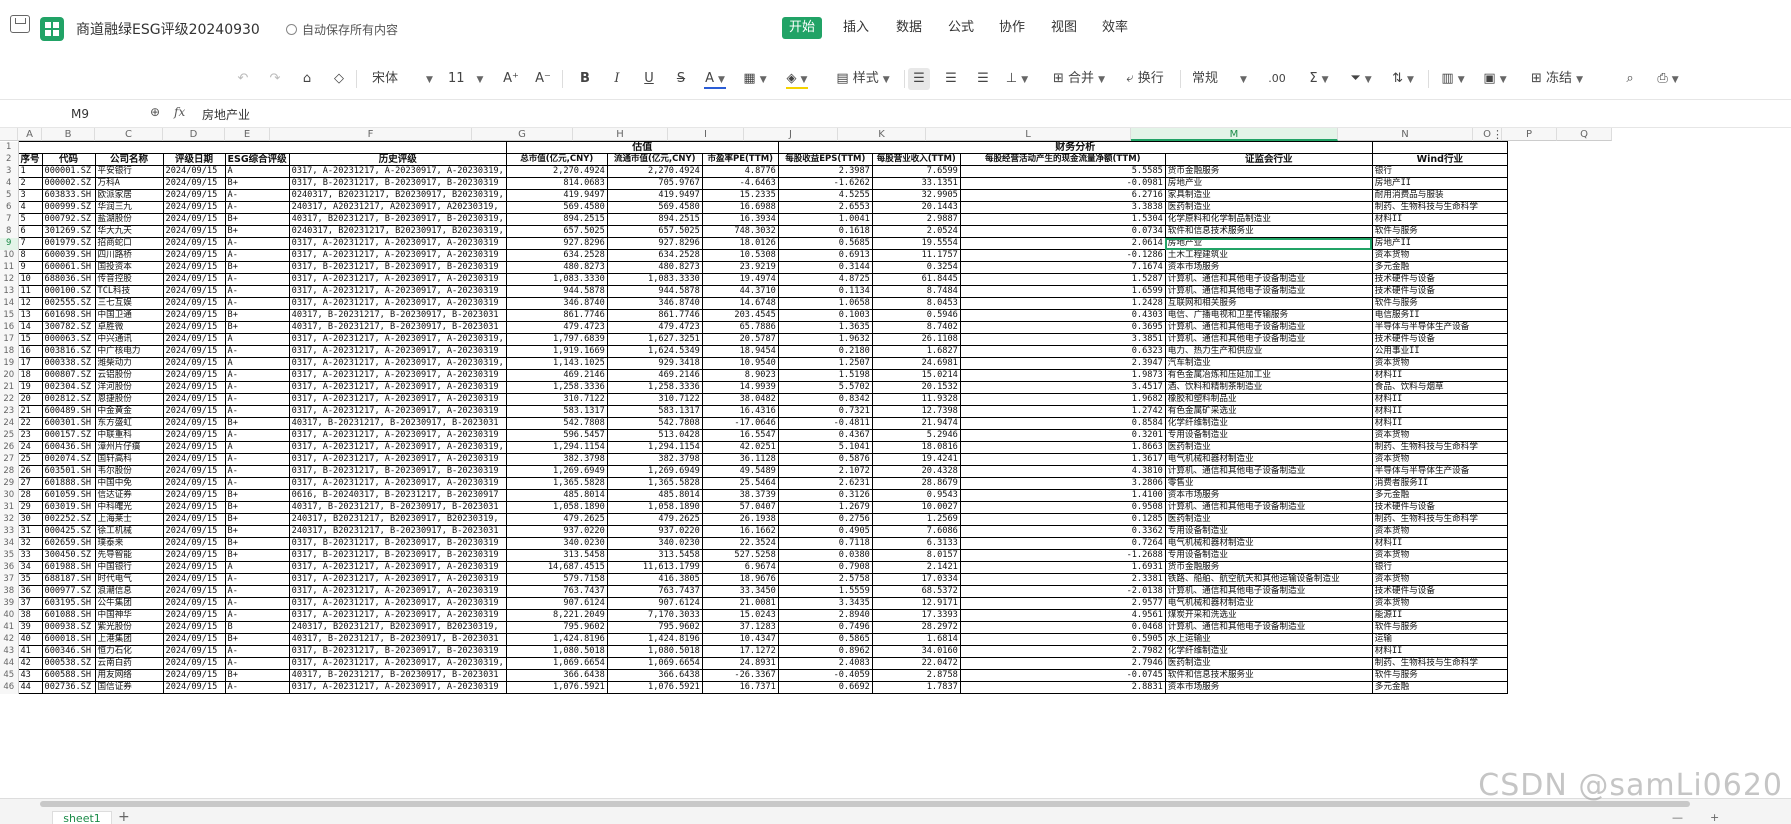 This screenshot has height=824, width=1791. I want to click on data-cell: 310.7122, so click(654, 399).